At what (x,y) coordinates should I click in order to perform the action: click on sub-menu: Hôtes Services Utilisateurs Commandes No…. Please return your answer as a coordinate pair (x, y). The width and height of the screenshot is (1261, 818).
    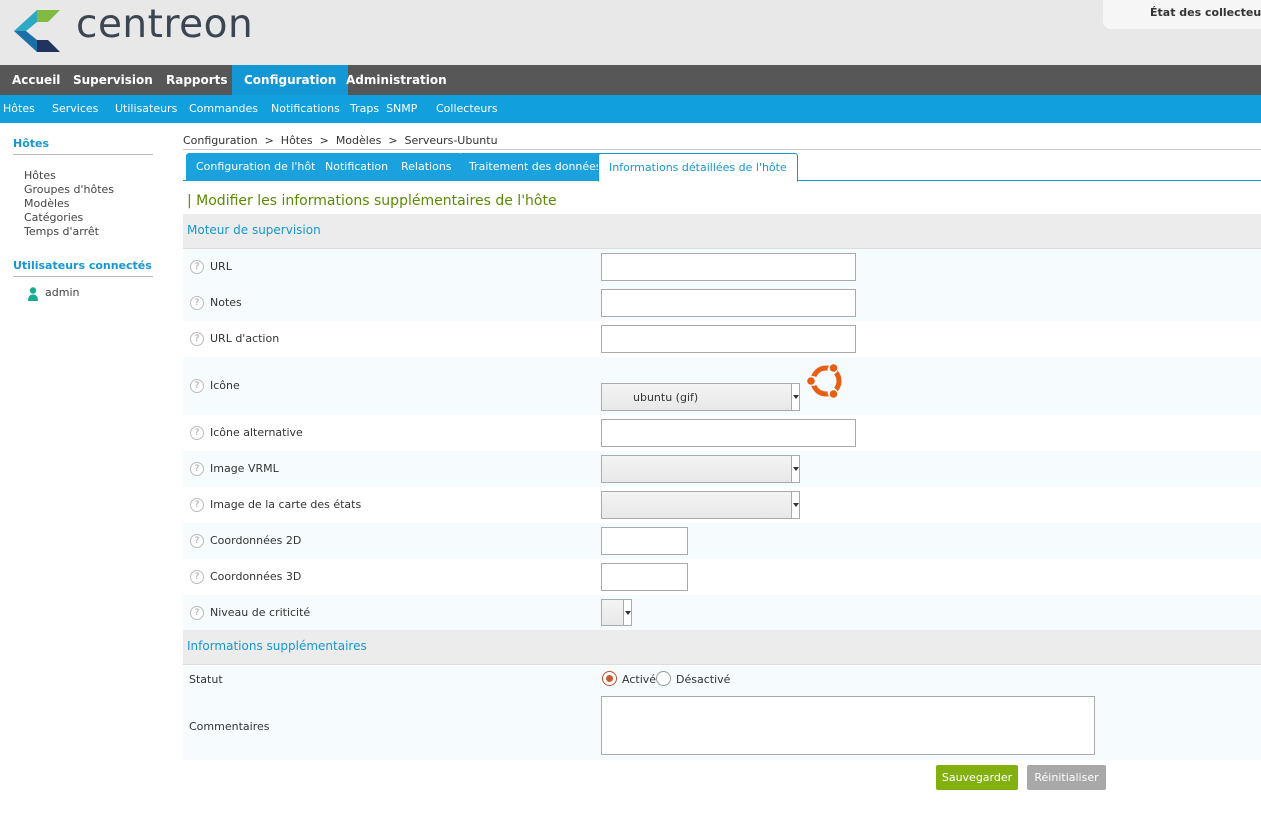
    Looking at the image, I should click on (630, 109).